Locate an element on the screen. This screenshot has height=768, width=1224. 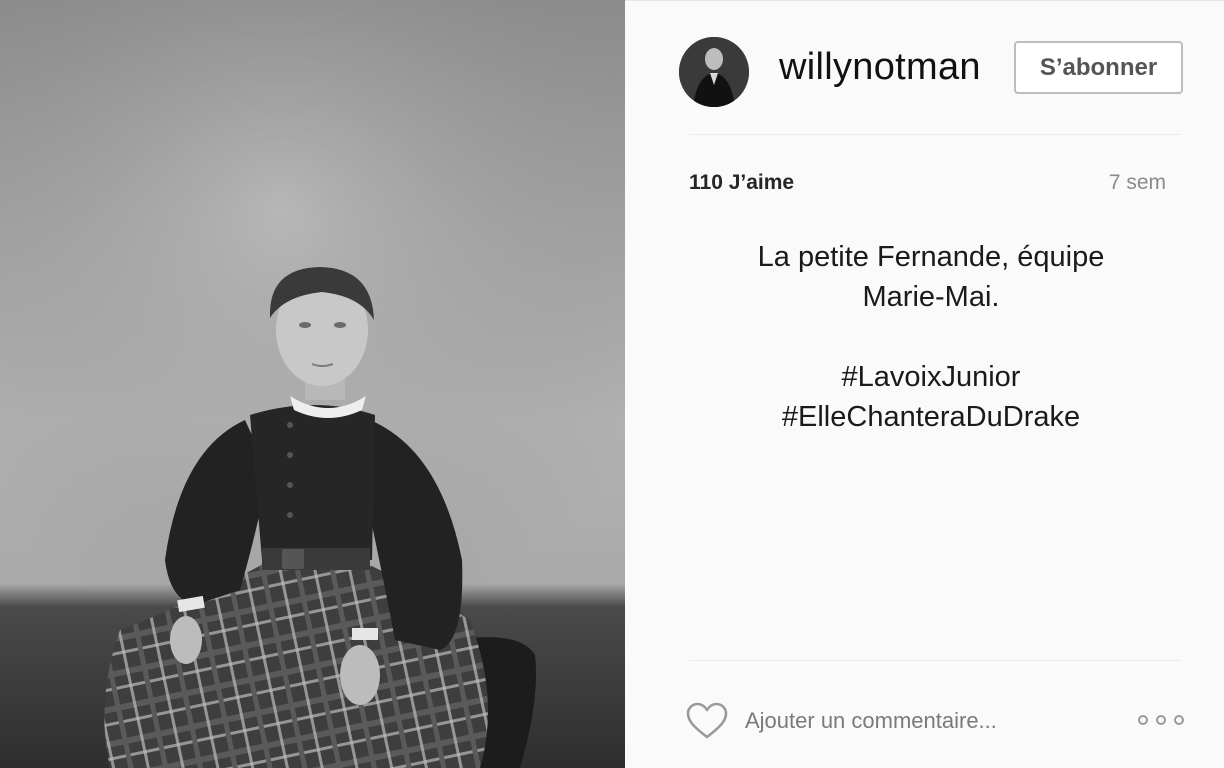
header-divider is located at coordinates (935, 134).